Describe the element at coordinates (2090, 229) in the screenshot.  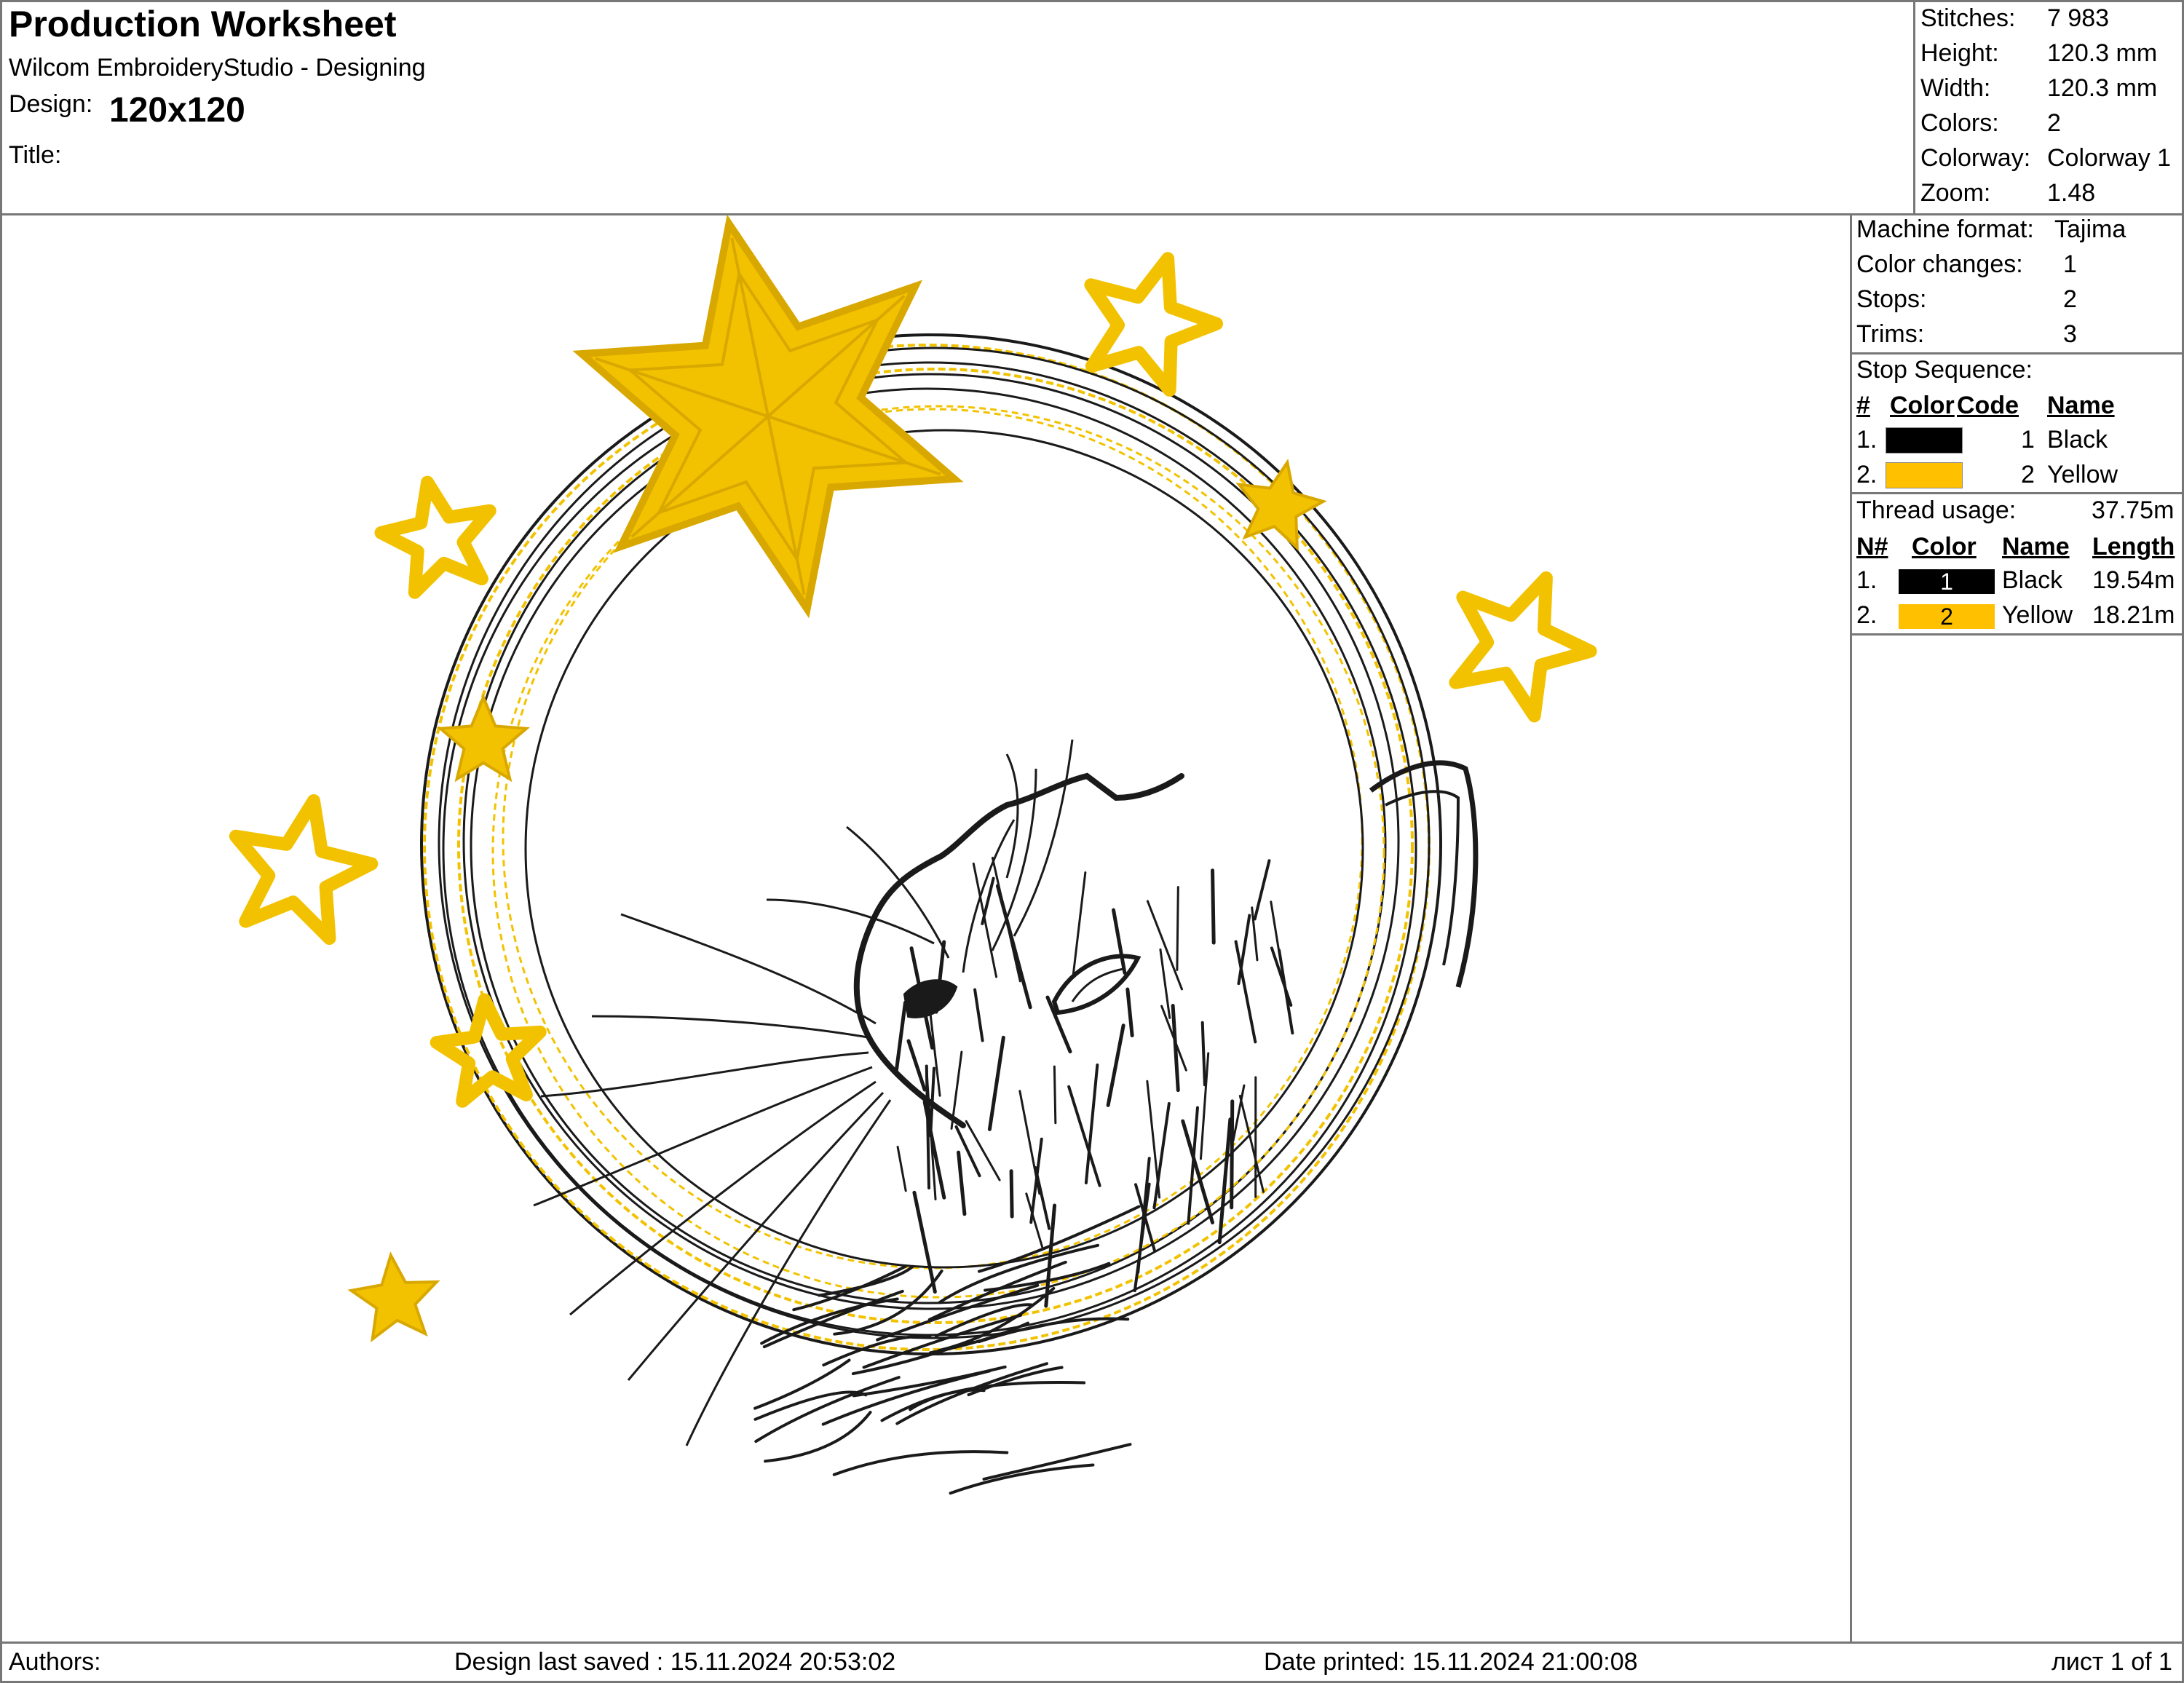
I see `machine-value: Tajima` at that location.